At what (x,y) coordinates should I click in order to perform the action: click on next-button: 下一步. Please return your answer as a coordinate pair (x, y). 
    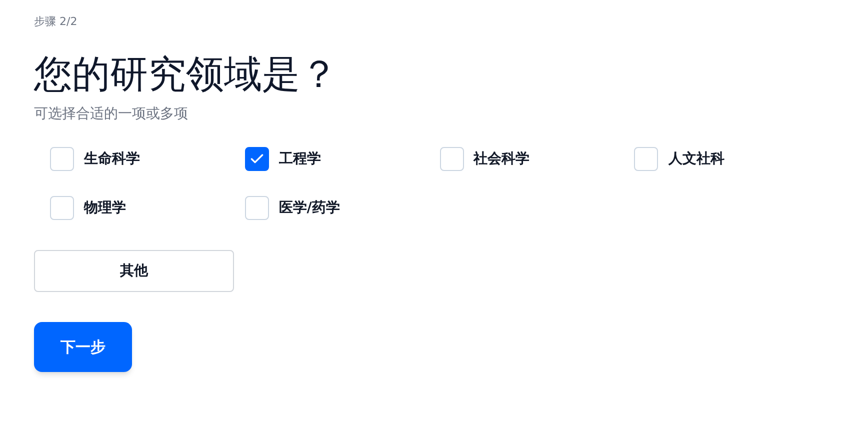
    Looking at the image, I should click on (83, 347).